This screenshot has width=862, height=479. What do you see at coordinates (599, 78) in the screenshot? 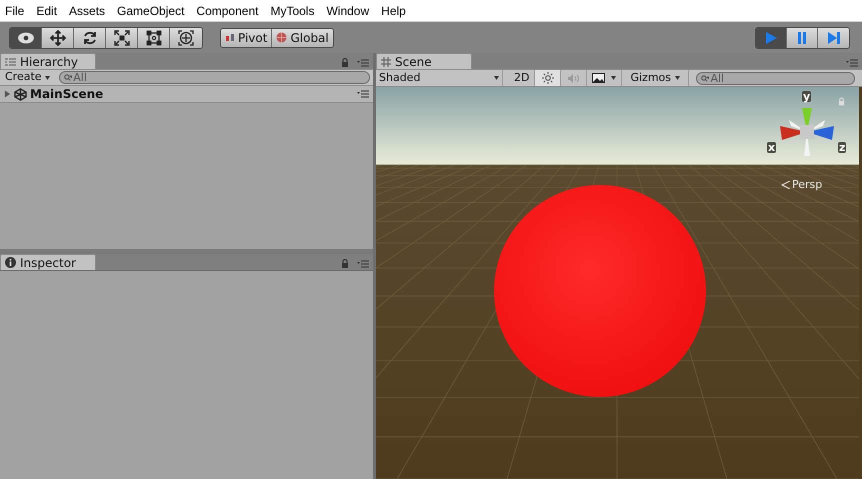
I see `image-icon` at bounding box center [599, 78].